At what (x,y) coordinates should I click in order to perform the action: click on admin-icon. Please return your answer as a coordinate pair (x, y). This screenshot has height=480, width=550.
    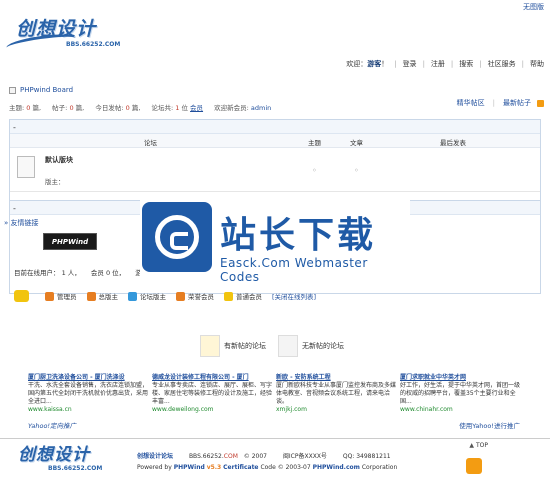
    Looking at the image, I should click on (49, 296).